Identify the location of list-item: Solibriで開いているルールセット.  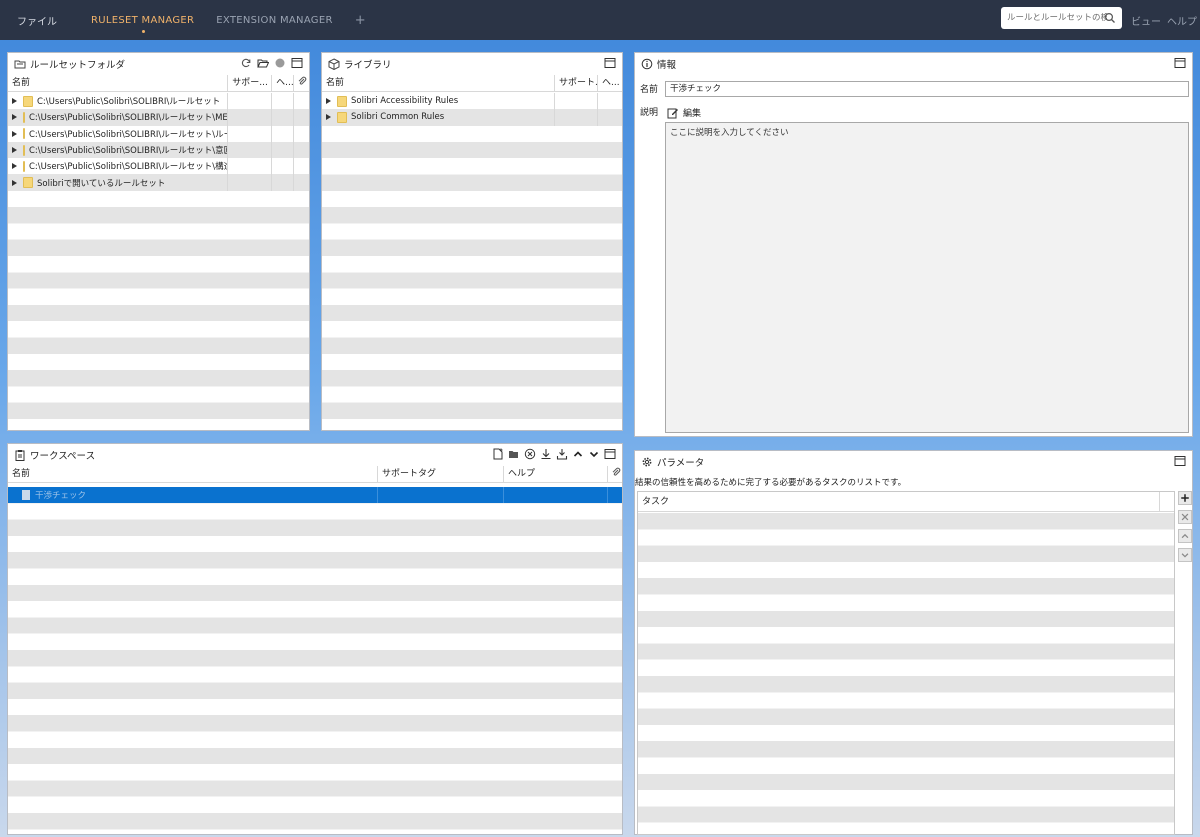
(158, 182).